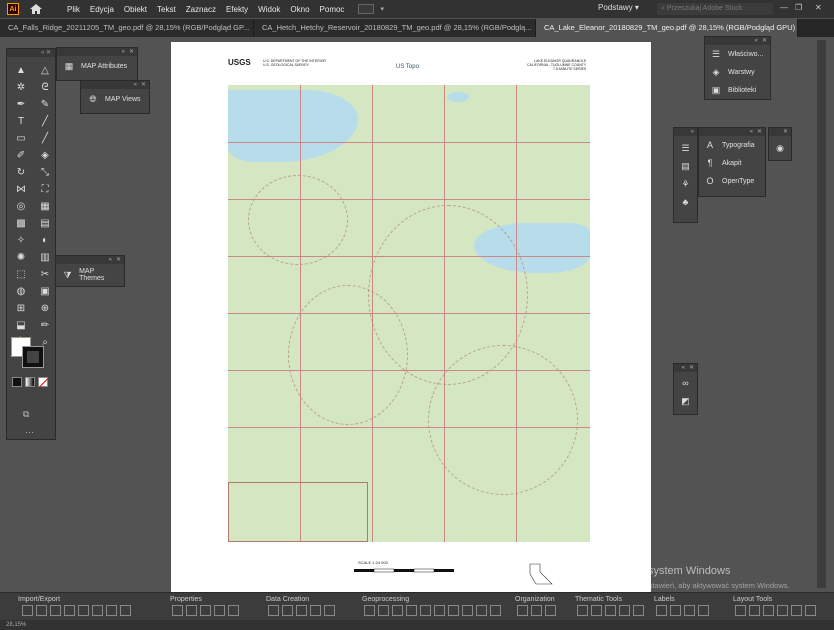 This screenshot has width=834, height=630. Describe the element at coordinates (369, 610) in the screenshot. I see `buffer-icon` at that location.